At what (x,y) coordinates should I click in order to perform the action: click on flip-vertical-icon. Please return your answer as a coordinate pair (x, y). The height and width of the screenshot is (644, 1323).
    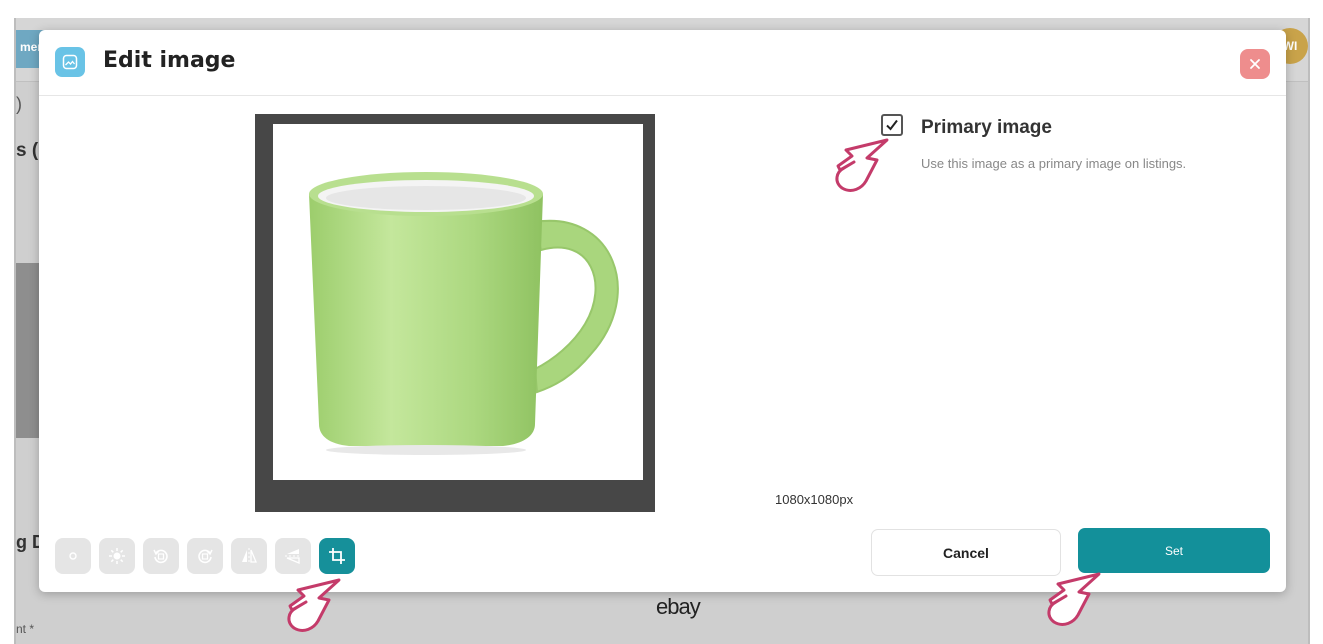
    Looking at the image, I should click on (293, 556).